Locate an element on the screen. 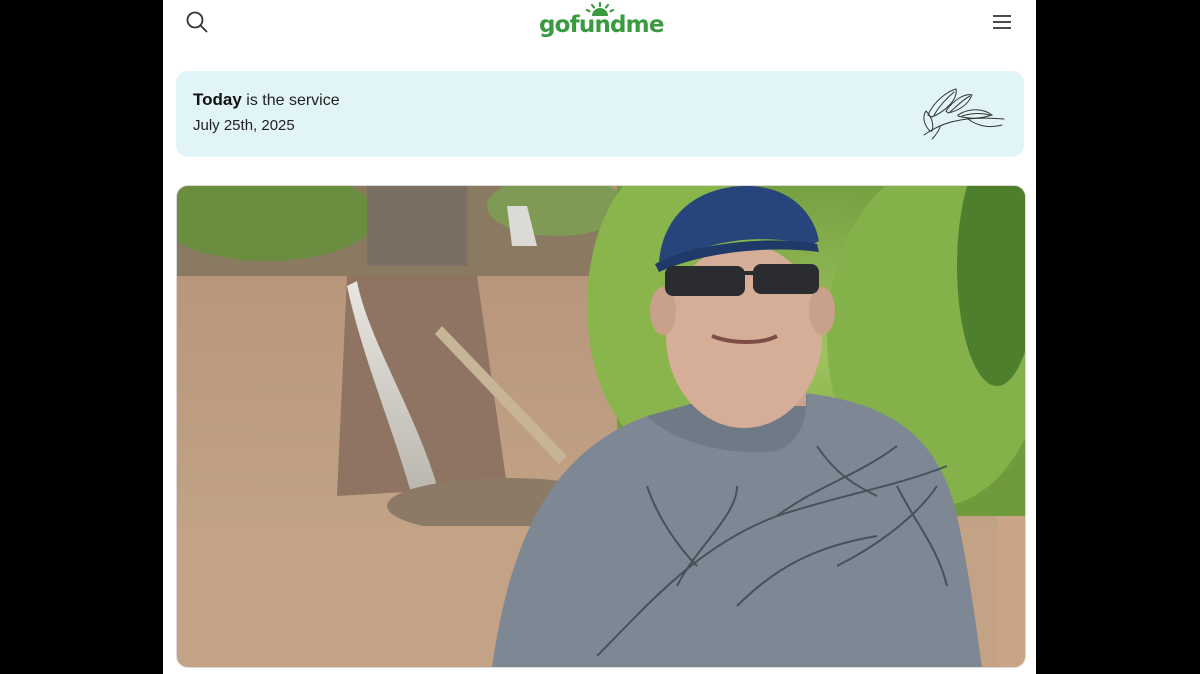  hamburger-menu-icon is located at coordinates (1002, 22).